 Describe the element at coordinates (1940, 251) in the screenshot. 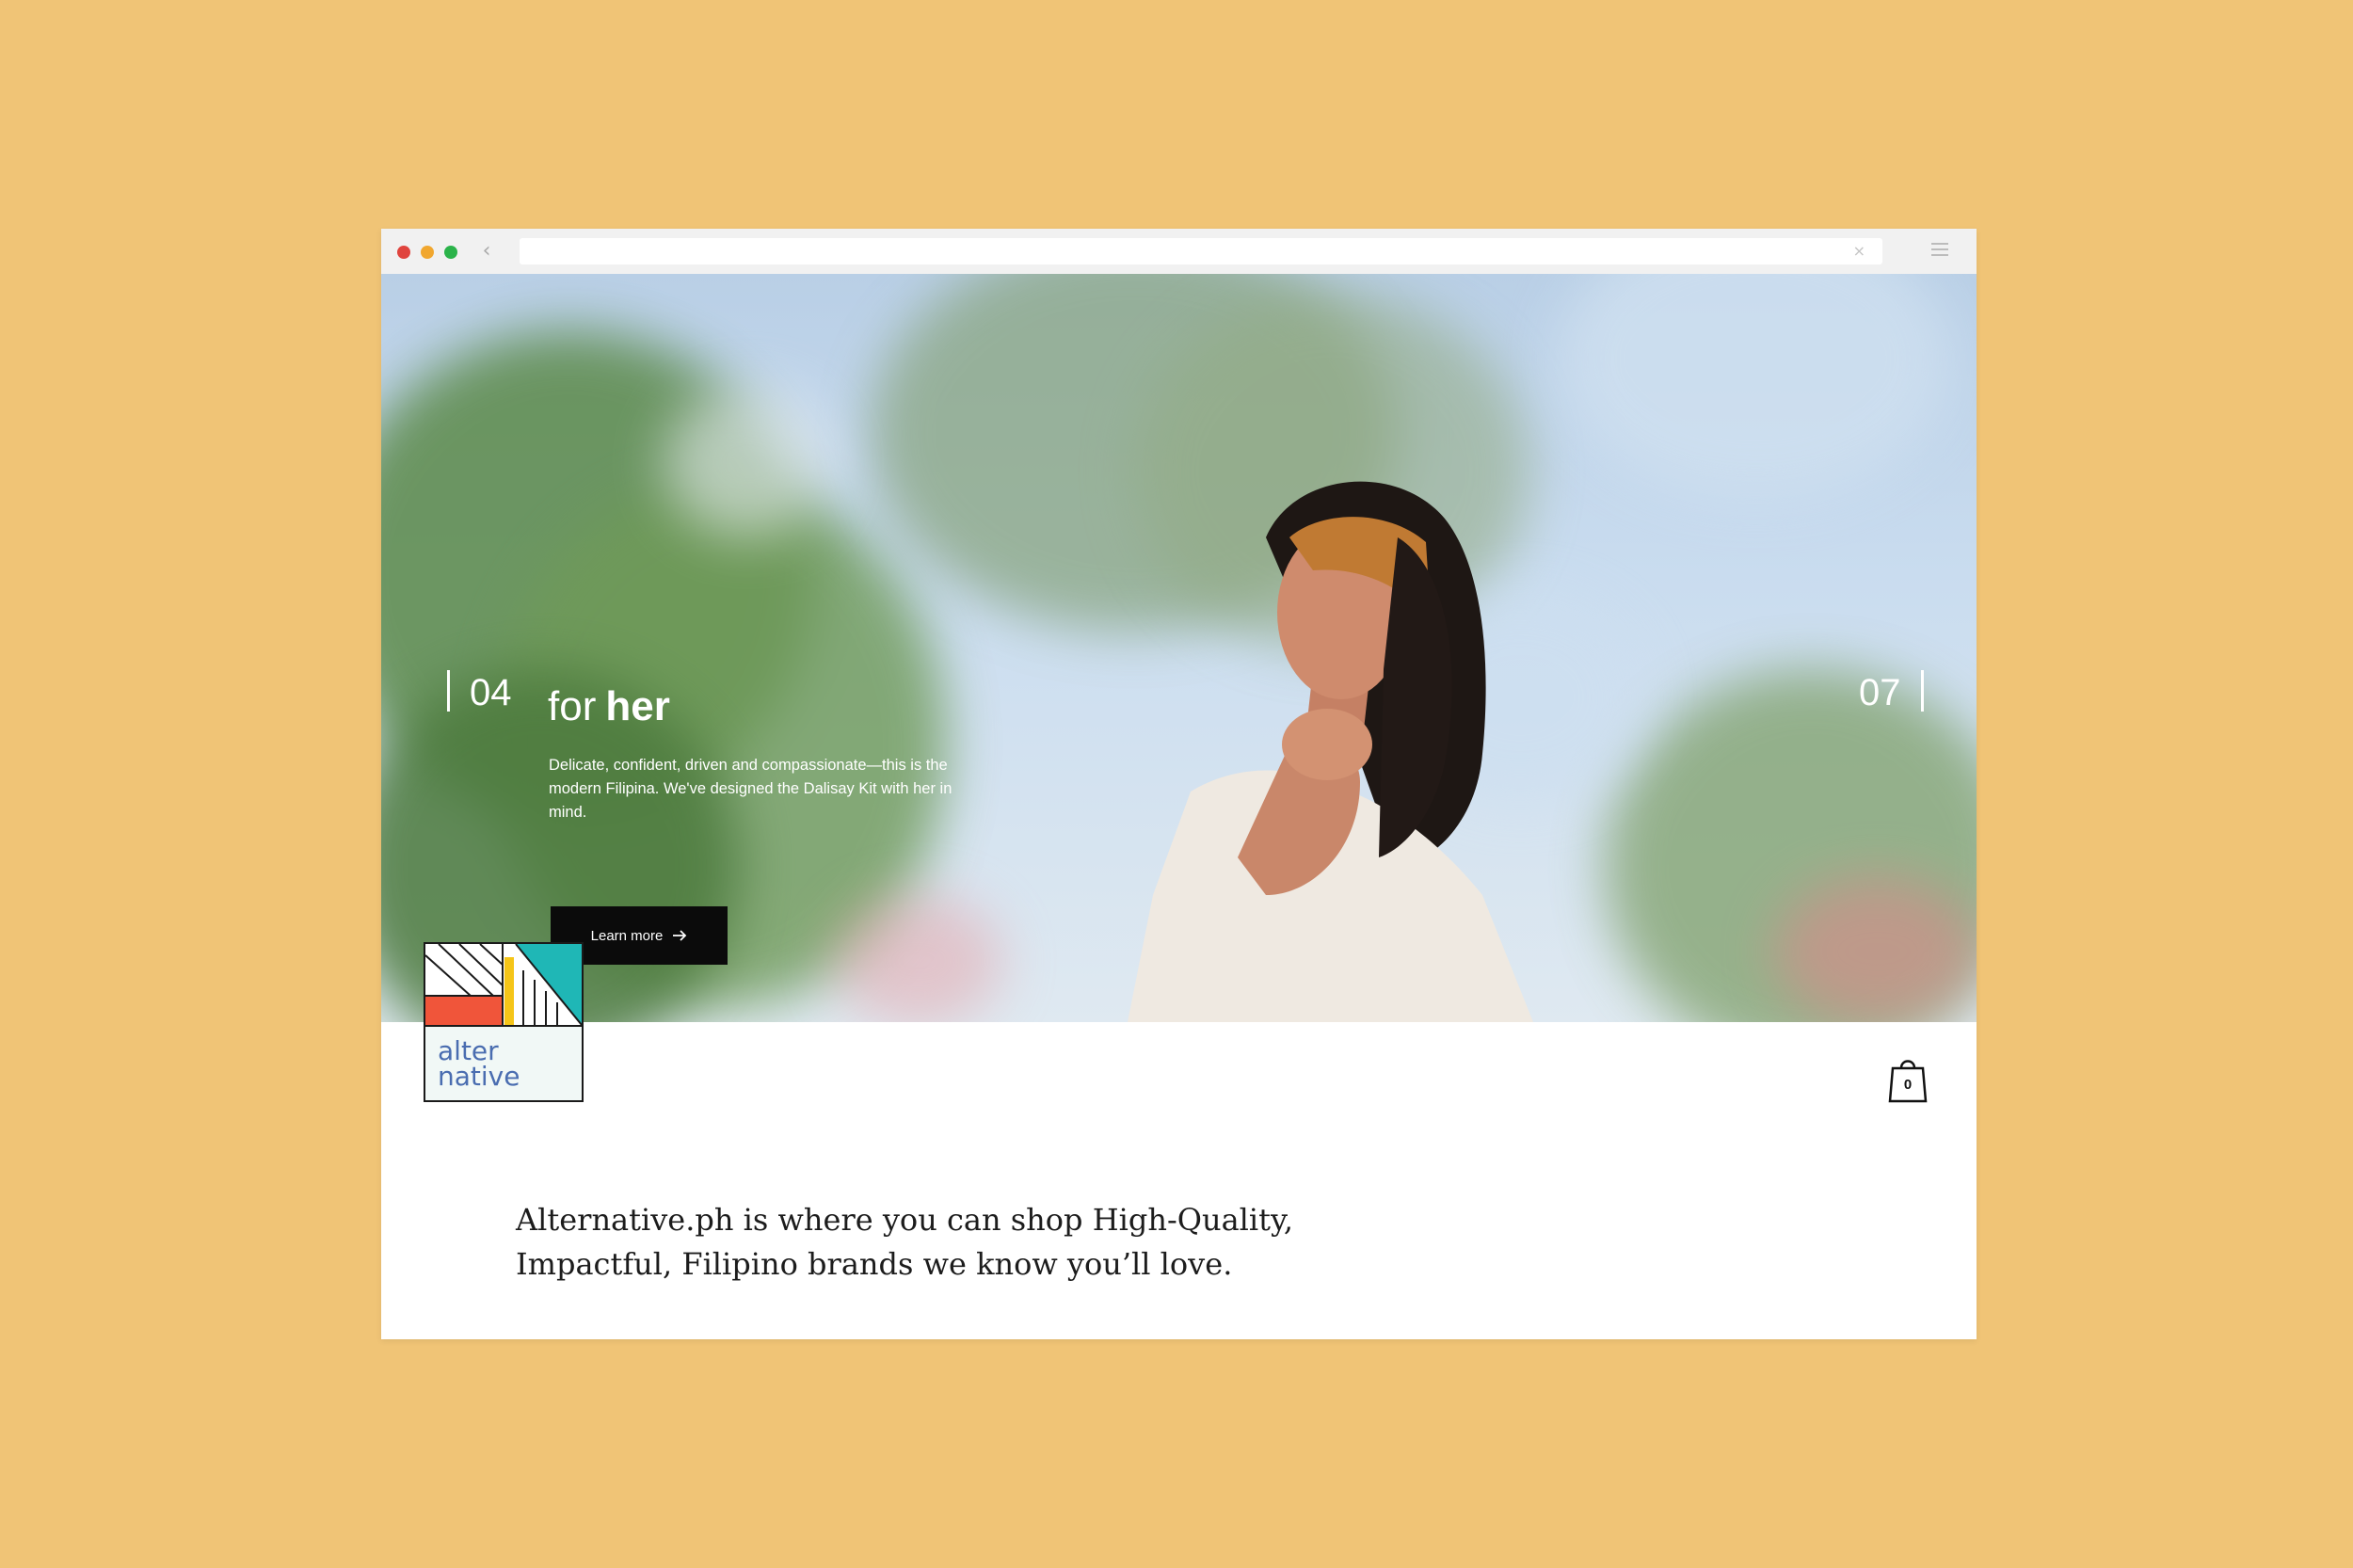

I see `hamburger-icon` at that location.